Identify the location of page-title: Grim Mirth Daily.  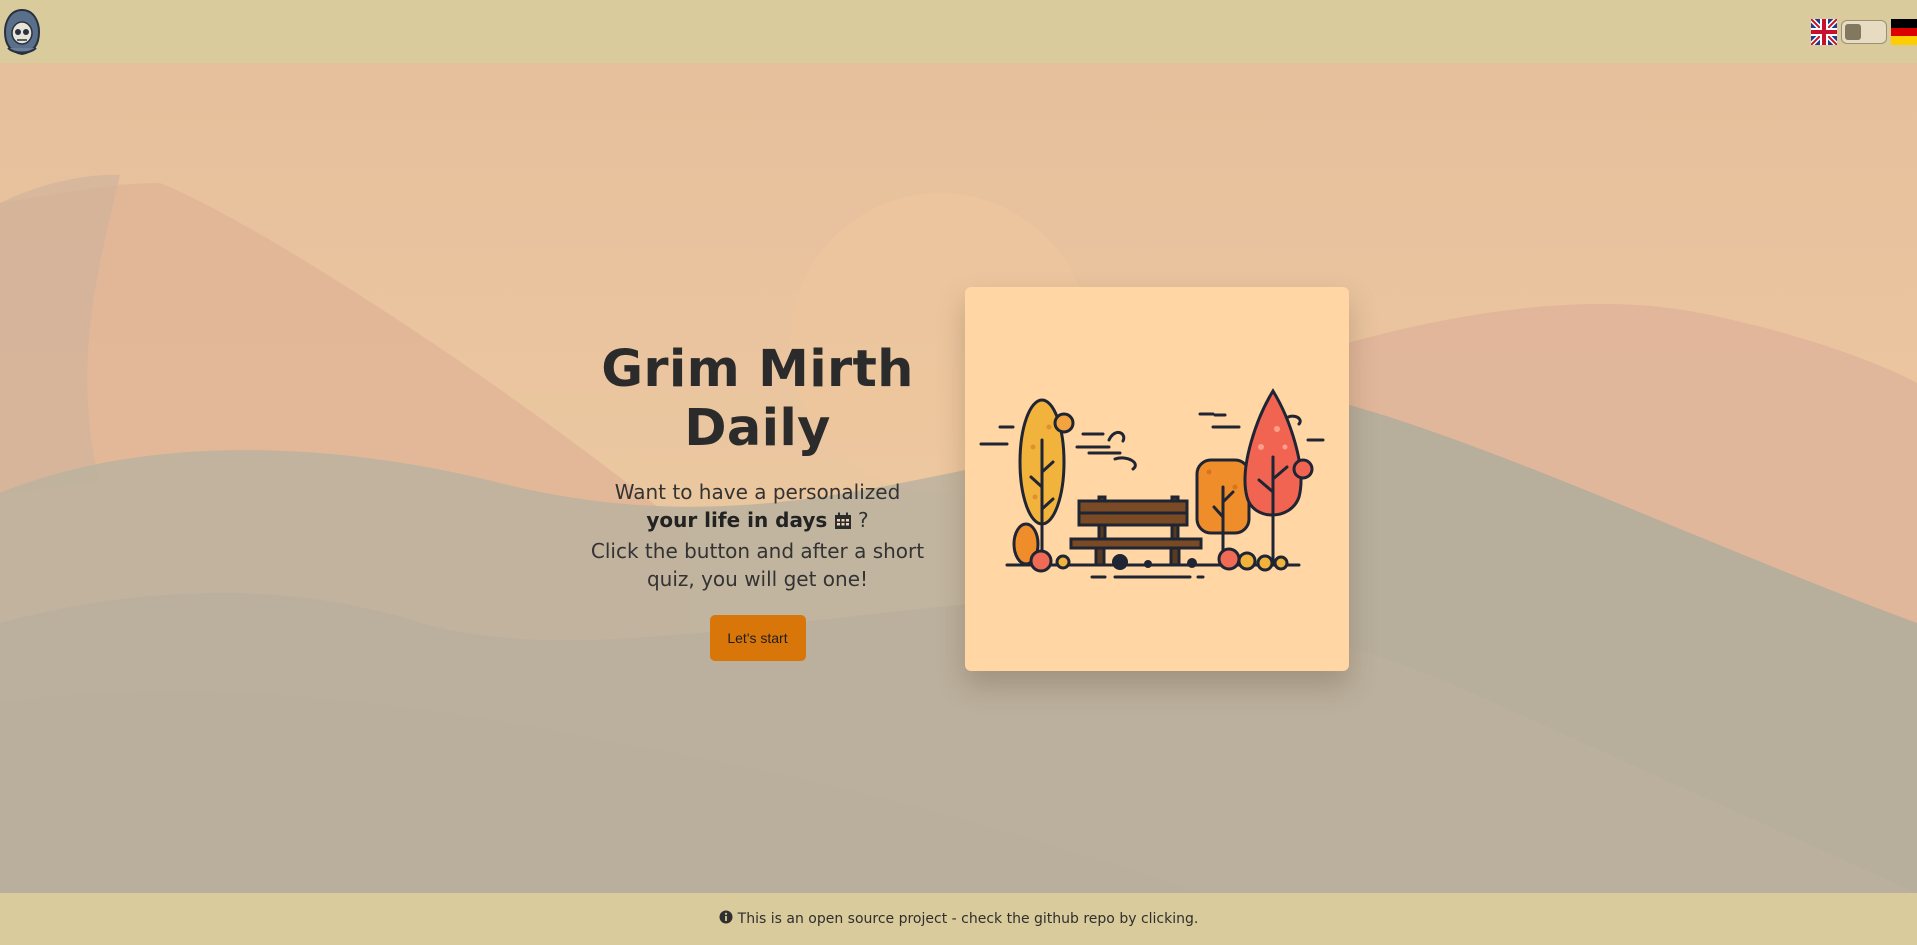
(757, 399).